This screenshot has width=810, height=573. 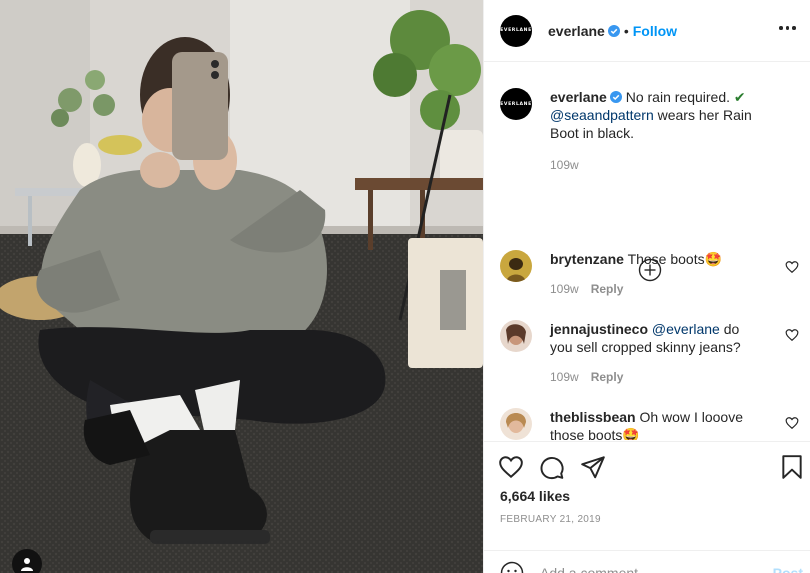 I want to click on check-icon: ✔, so click(x=739, y=97).